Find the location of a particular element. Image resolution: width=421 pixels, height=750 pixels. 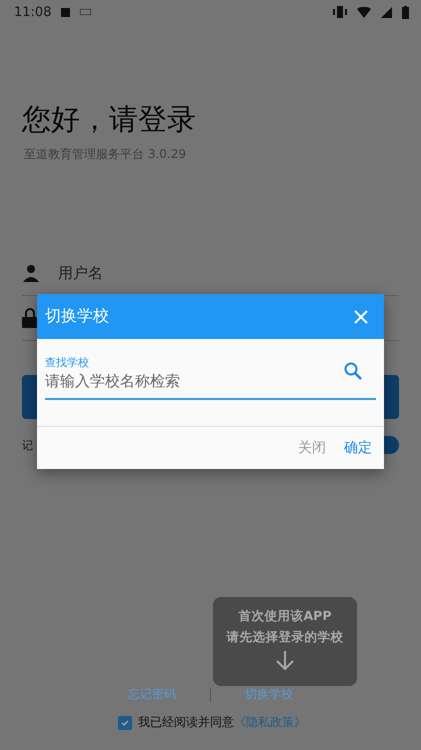

remember-label: 记 is located at coordinates (27, 445).